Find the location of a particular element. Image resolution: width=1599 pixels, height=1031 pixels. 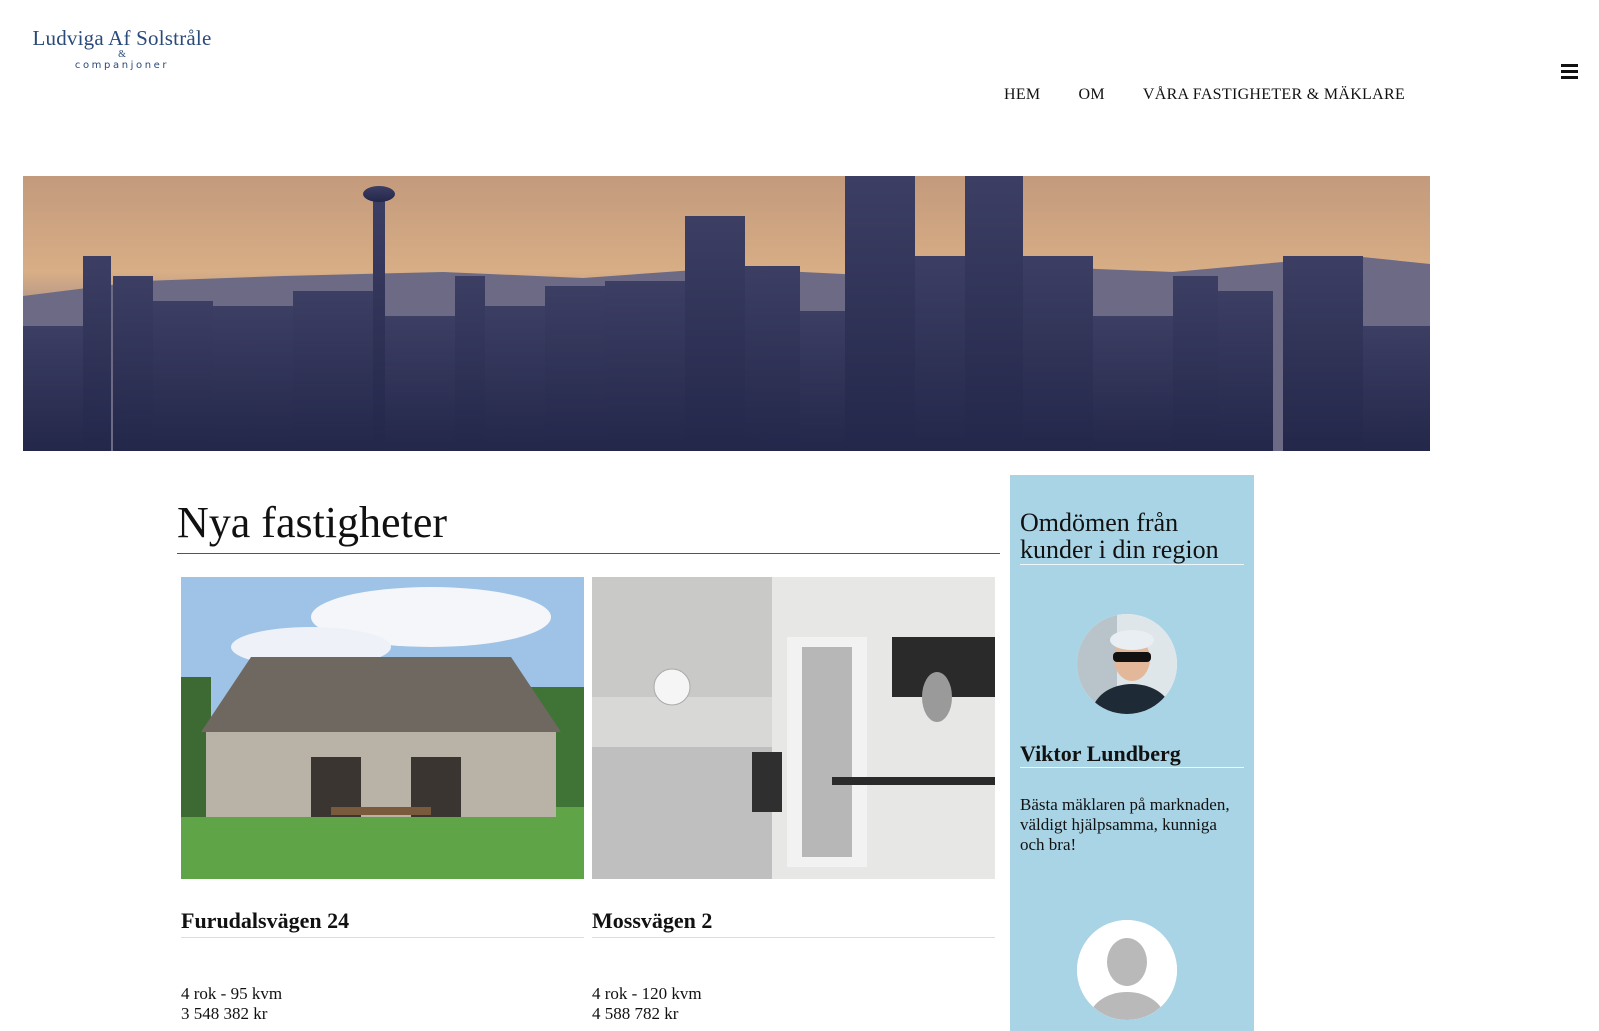

reviewer-name: Viktor Lundberg is located at coordinates (1132, 754).